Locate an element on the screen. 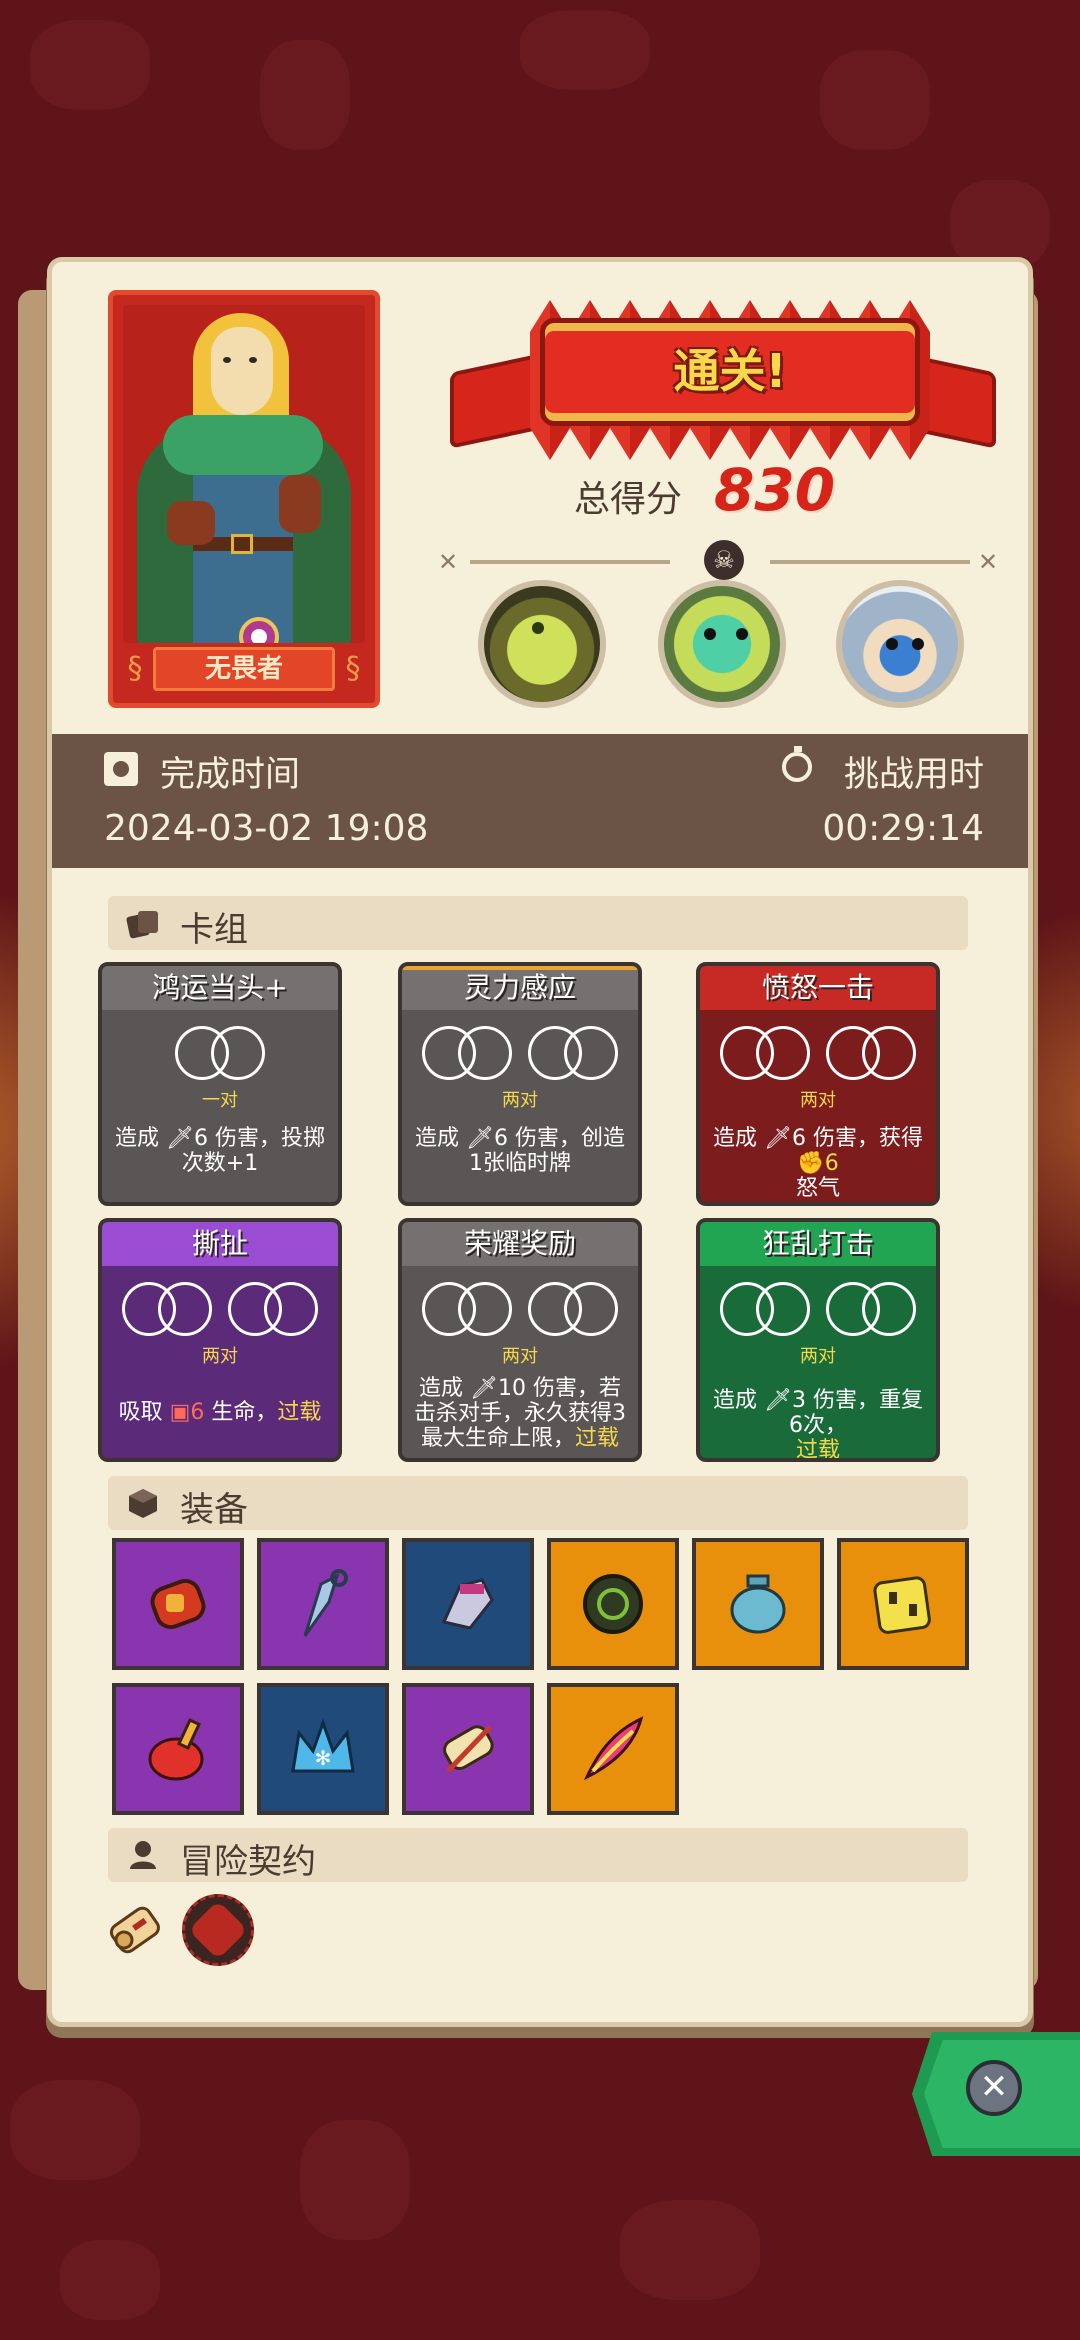 This screenshot has width=1080, height=2340. card-title: 撕扯 is located at coordinates (220, 1244).